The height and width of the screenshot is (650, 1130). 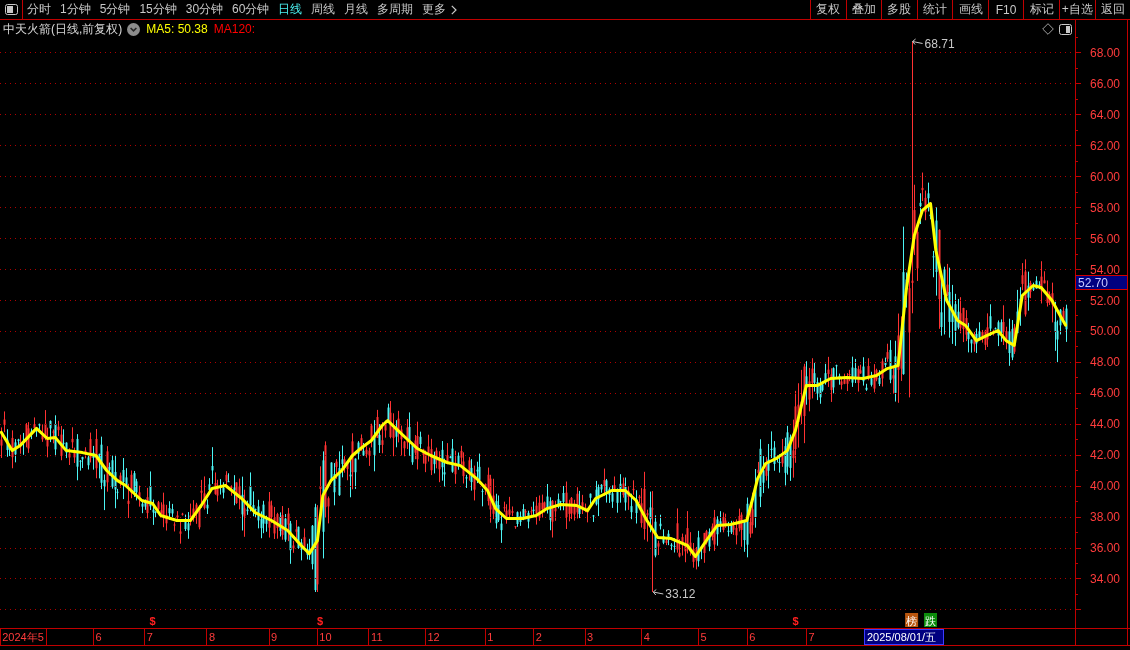 I want to click on price-axis-label: 48.00, so click(x=1105, y=362).